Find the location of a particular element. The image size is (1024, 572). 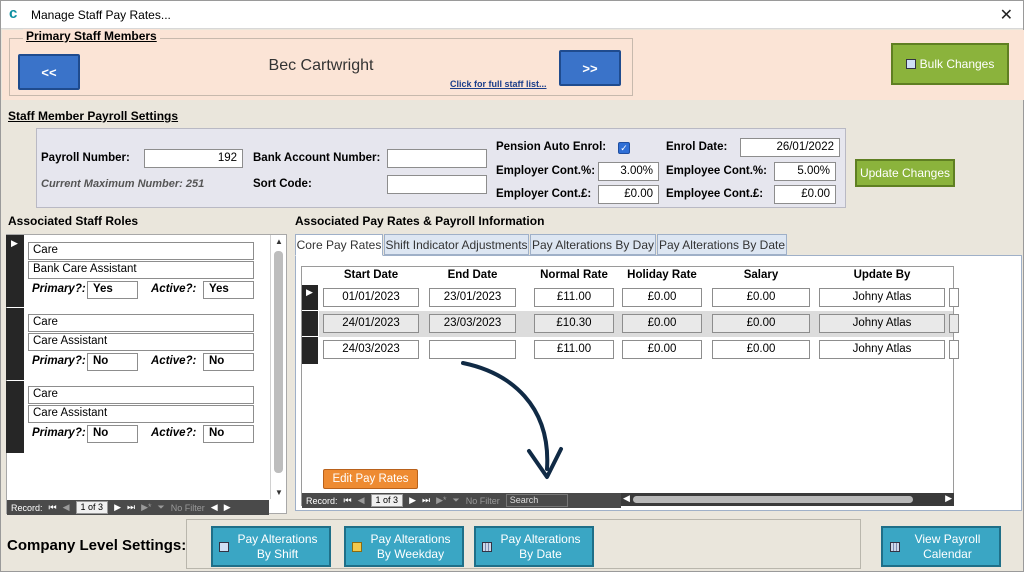

view-payroll-calendar-label: View Payroll Calendar is located at coordinates (947, 546).